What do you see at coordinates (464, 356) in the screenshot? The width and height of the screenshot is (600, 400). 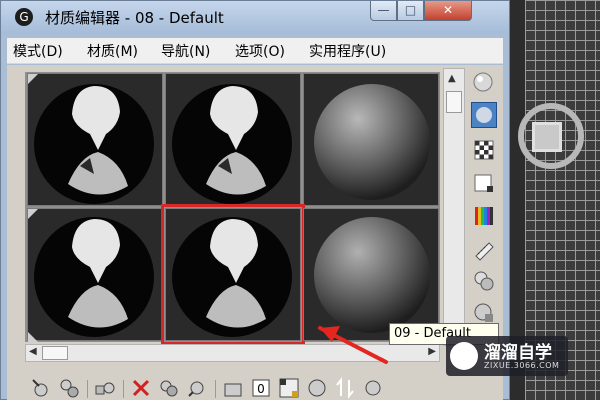 I see `watermark-logo-icon` at bounding box center [464, 356].